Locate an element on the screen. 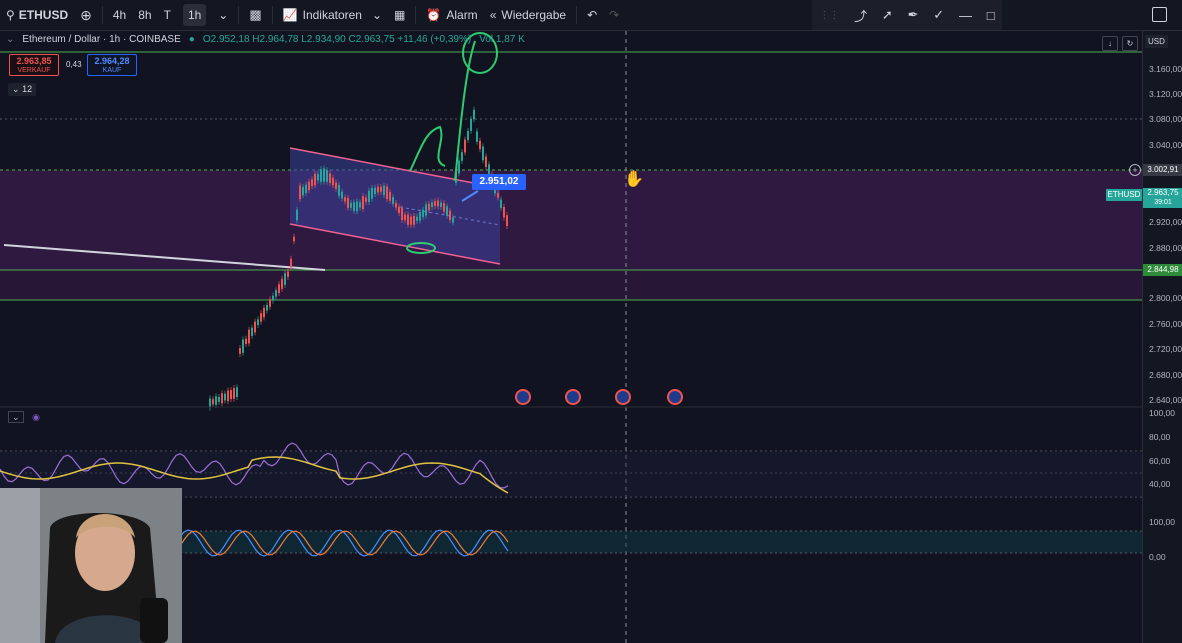  drag-handle-icon: ⋮⋮ is located at coordinates (829, 15).